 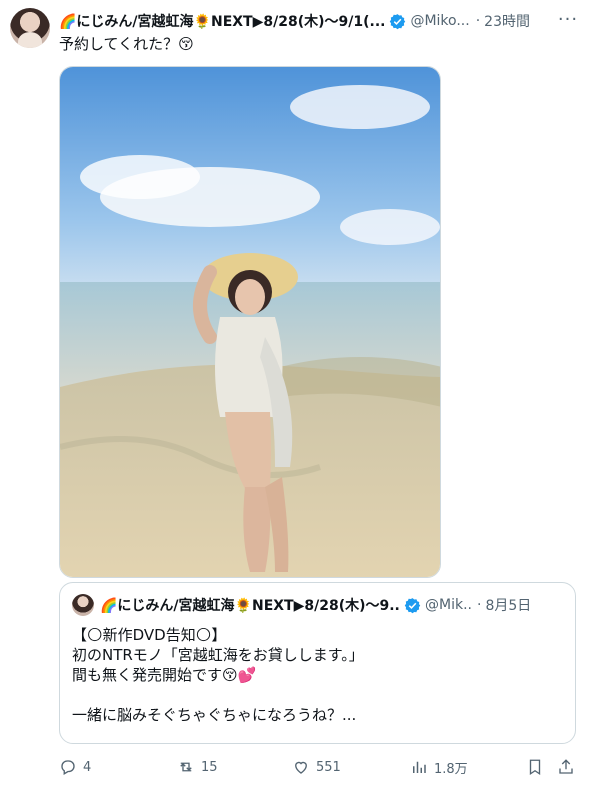 What do you see at coordinates (126, 44) in the screenshot?
I see `tweet-text: 予約してくれた？😚` at bounding box center [126, 44].